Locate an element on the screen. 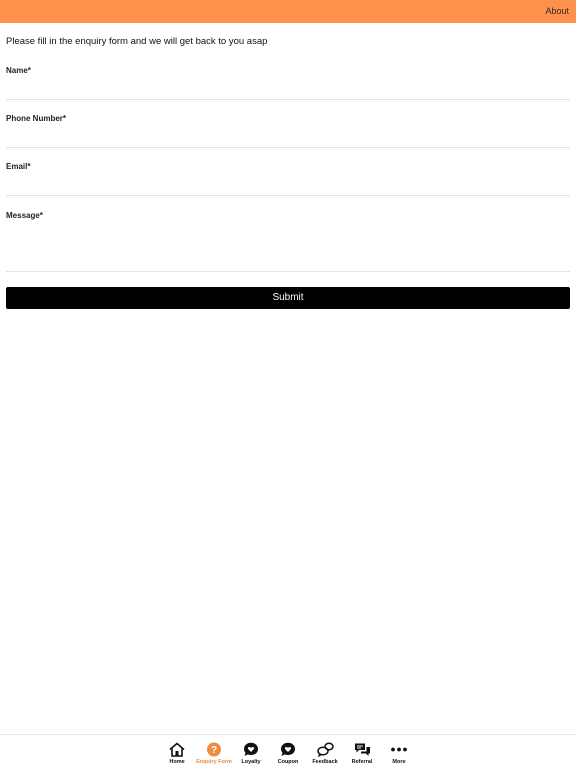  name-label: Name* is located at coordinates (18, 70).